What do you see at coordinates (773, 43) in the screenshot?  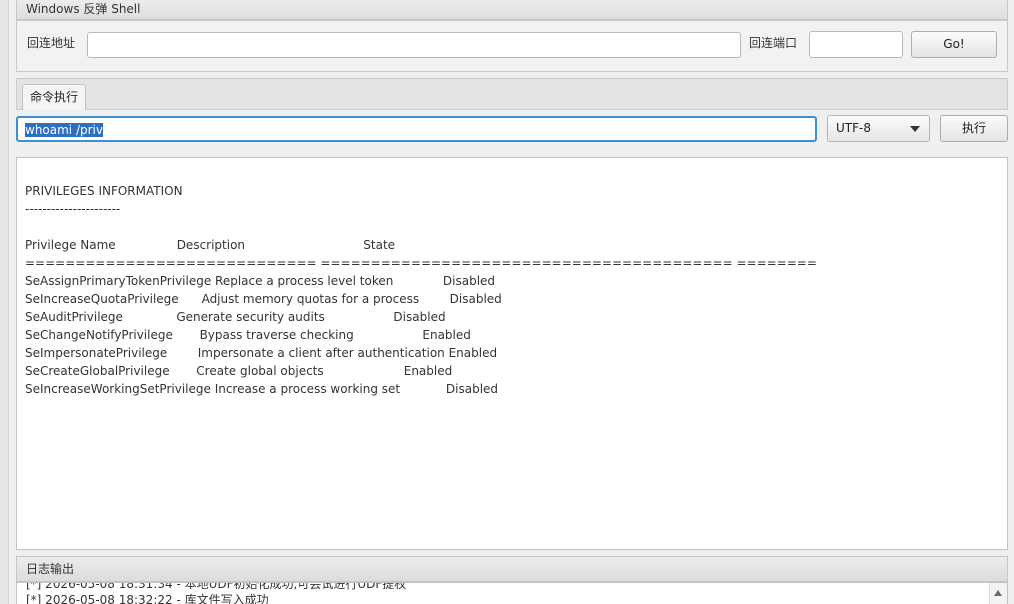 I see `port-label: 回连端口` at bounding box center [773, 43].